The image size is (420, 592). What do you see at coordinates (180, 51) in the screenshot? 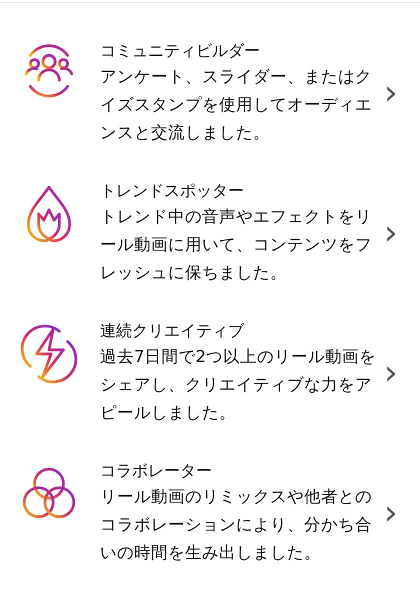
I see `item-title: コミュニティビルダー` at bounding box center [180, 51].